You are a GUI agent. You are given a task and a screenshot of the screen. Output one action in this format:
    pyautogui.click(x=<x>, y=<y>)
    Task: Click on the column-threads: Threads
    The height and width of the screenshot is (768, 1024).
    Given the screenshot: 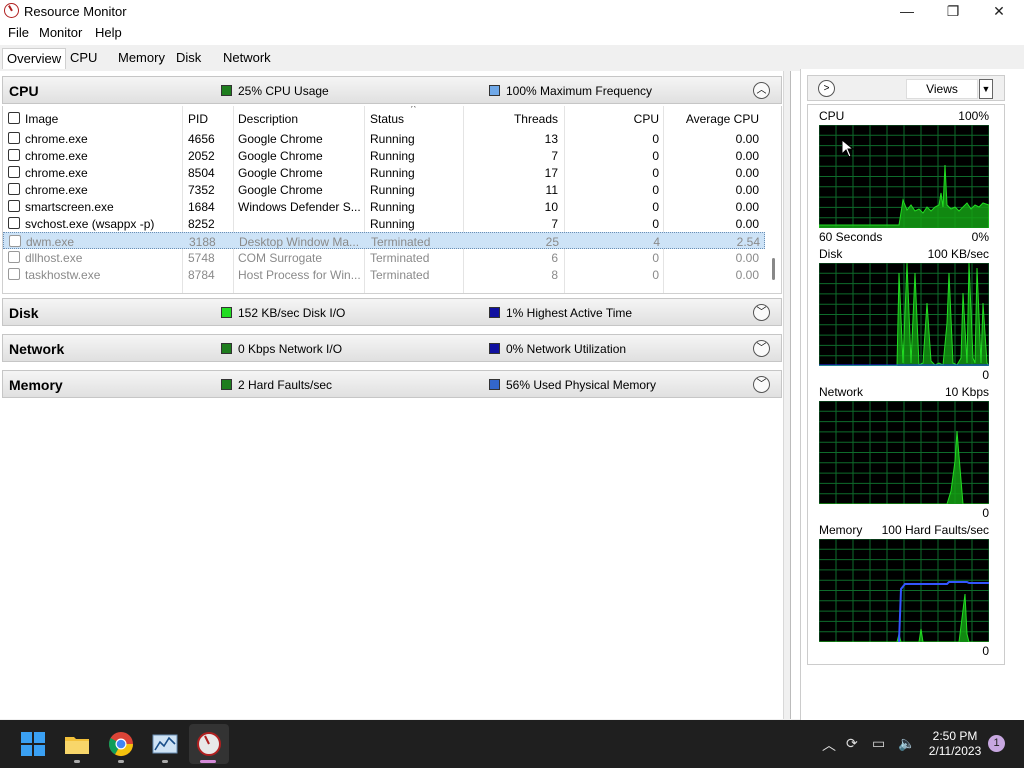 What is the action you would take?
    pyautogui.click(x=515, y=119)
    